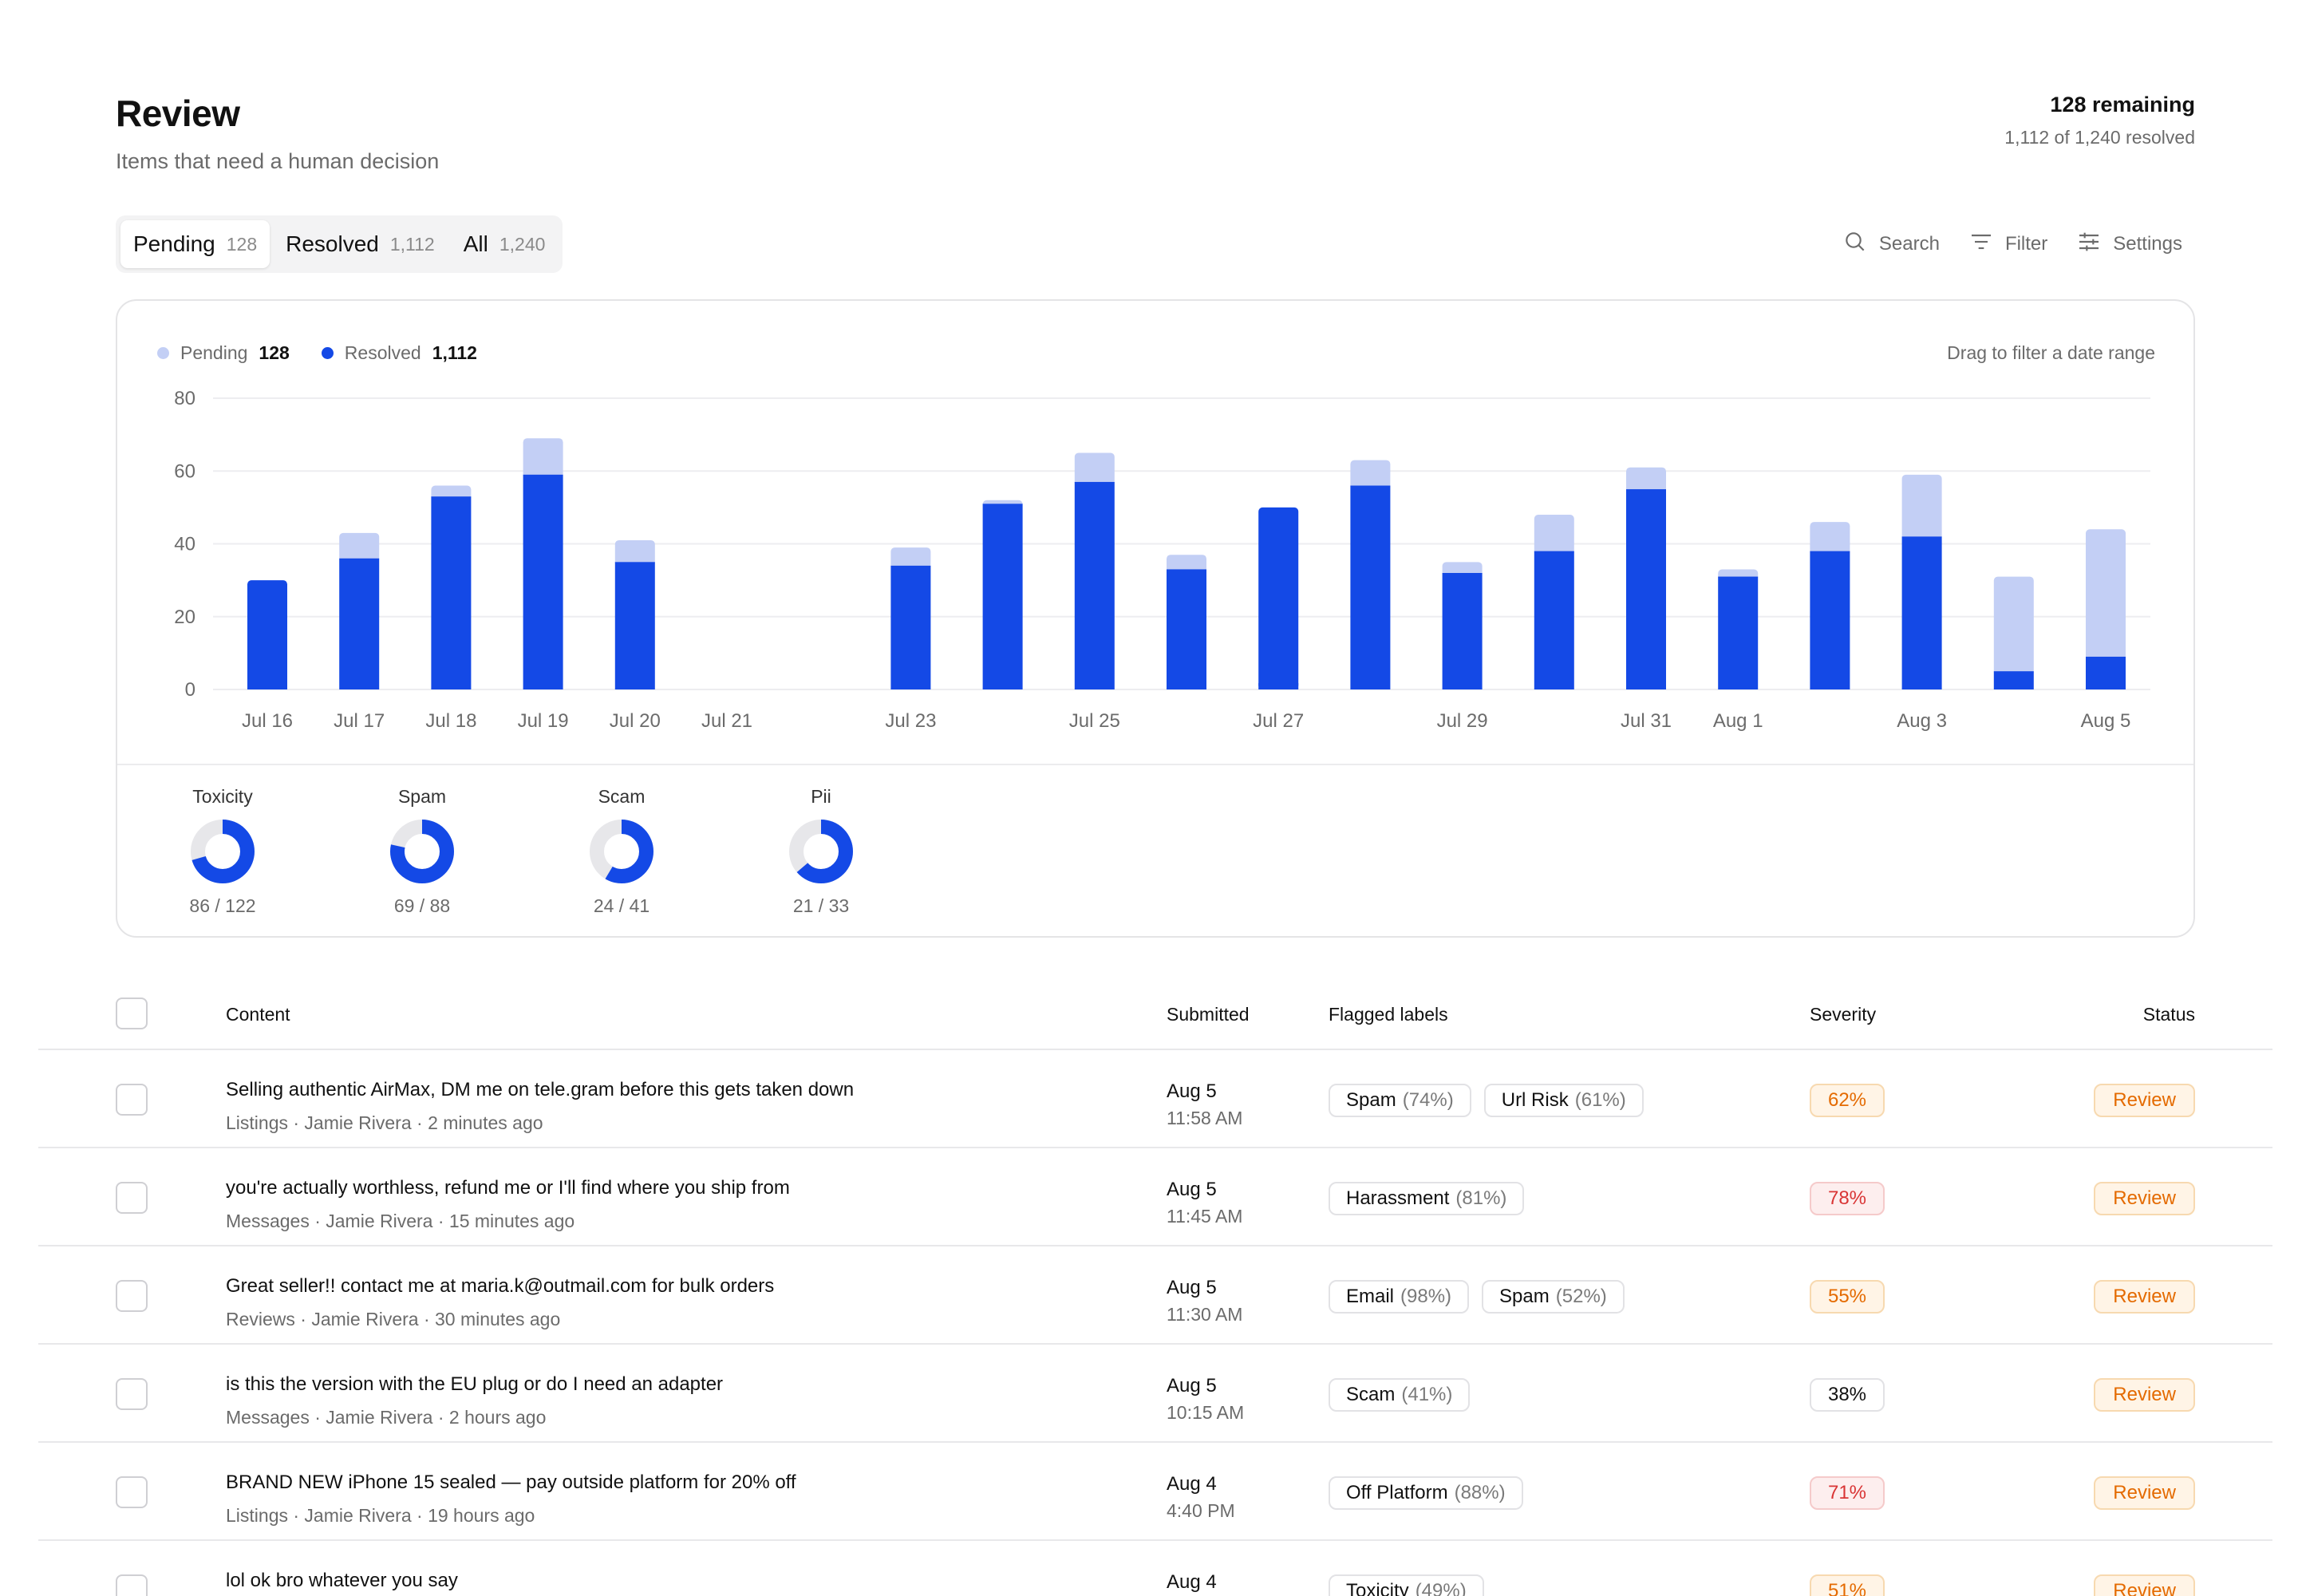 Image resolution: width=2298 pixels, height=1596 pixels. What do you see at coordinates (184, 544) in the screenshot?
I see `y-tick-label: 40` at bounding box center [184, 544].